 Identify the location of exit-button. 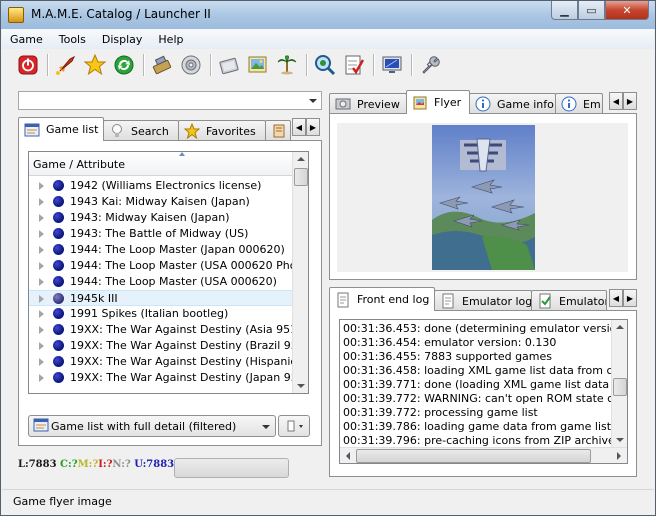
(28, 65).